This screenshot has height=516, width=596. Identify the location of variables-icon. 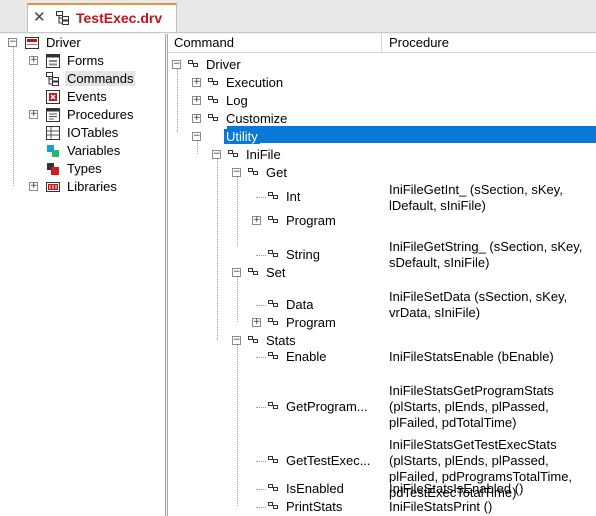
(53, 151).